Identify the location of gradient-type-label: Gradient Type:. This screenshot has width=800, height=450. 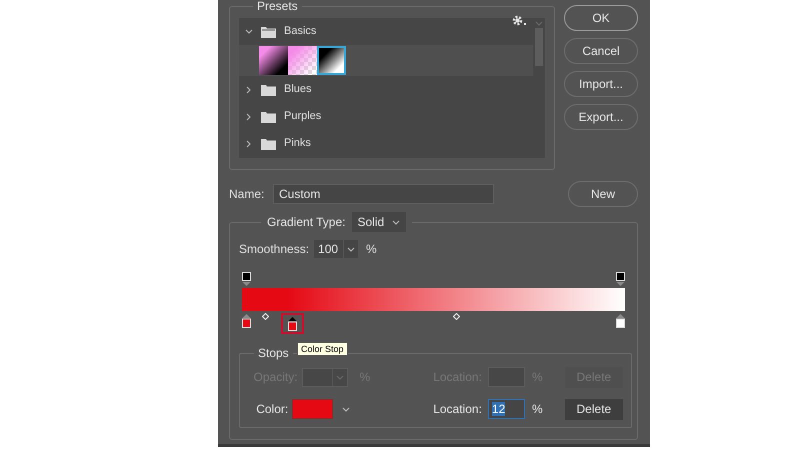
(306, 222).